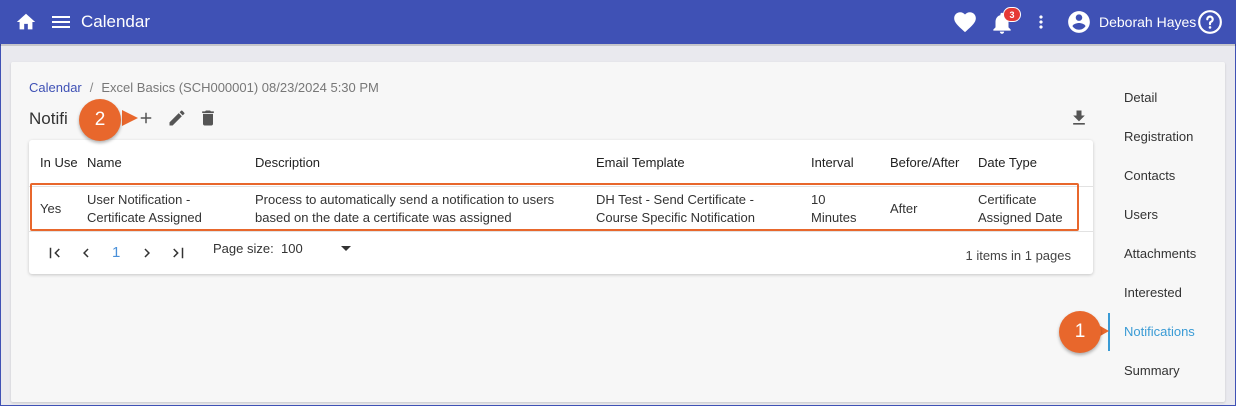 The width and height of the screenshot is (1236, 406). Describe the element at coordinates (130, 118) in the screenshot. I see `callout-2-pointer` at that location.